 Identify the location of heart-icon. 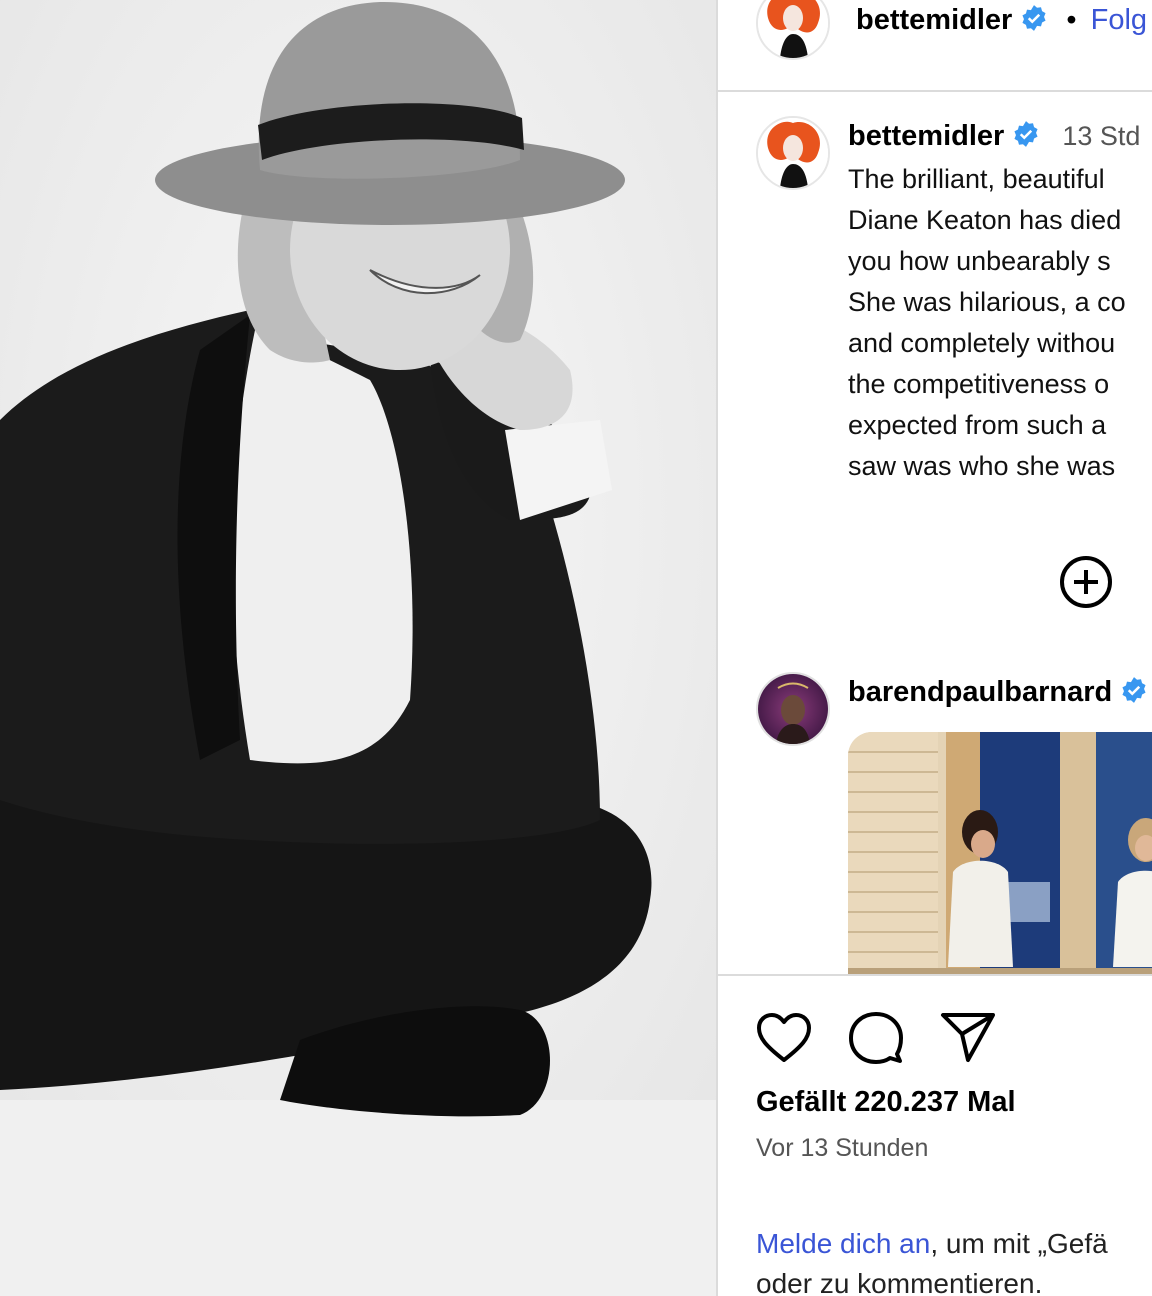
(784, 1037).